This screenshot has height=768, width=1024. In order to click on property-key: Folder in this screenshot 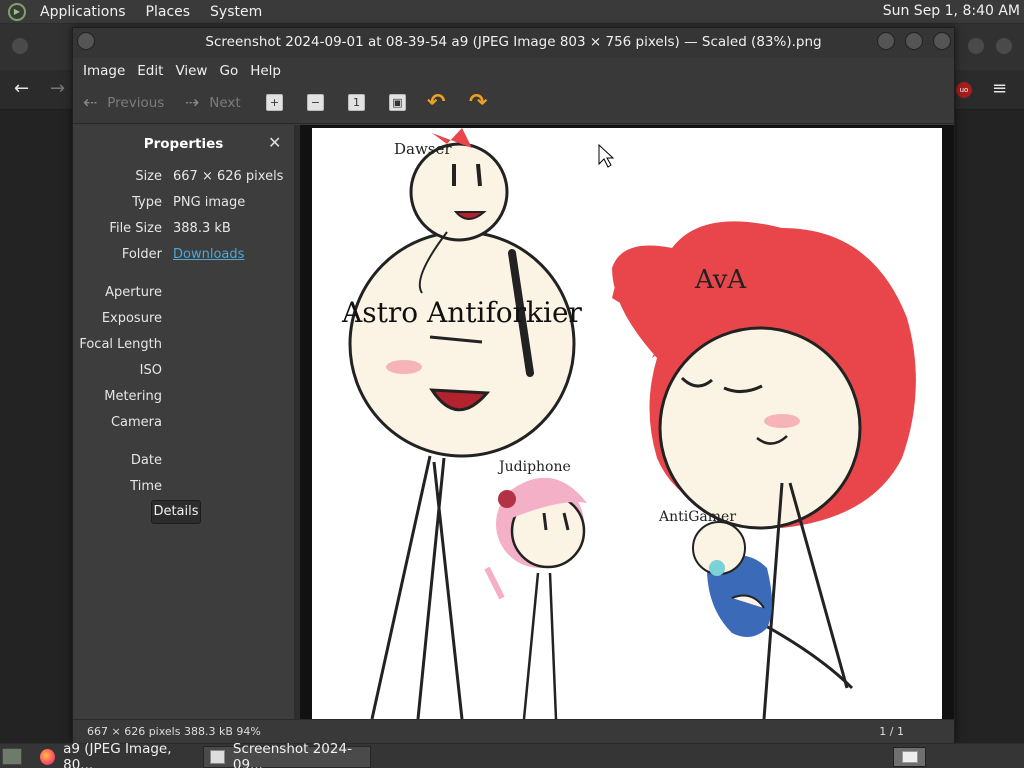, I will do `click(141, 254)`.